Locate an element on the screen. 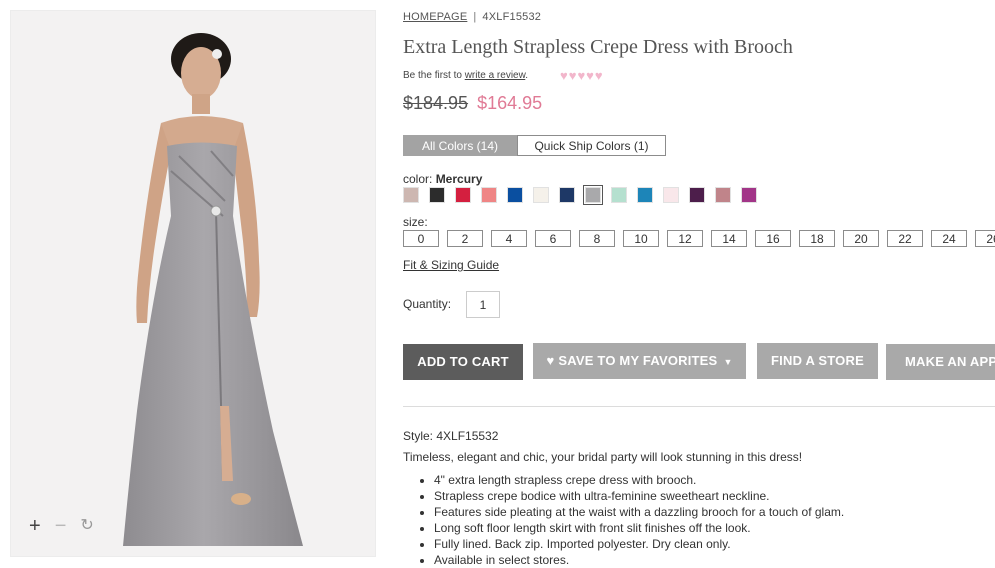 This screenshot has width=995, height=568. breadcrumb: HOMEPAGE | 4XLF15532 is located at coordinates (472, 17).